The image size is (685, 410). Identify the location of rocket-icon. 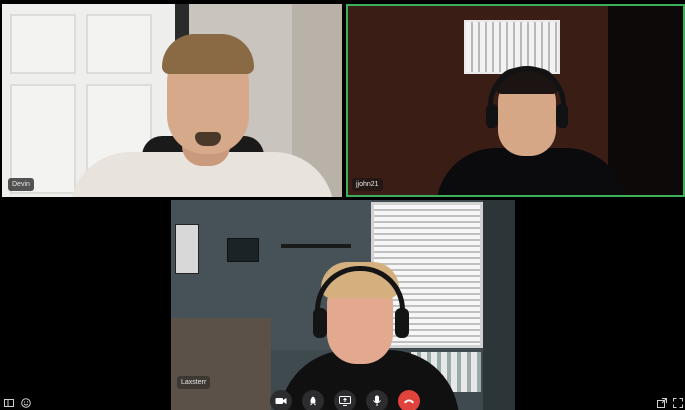
(313, 400).